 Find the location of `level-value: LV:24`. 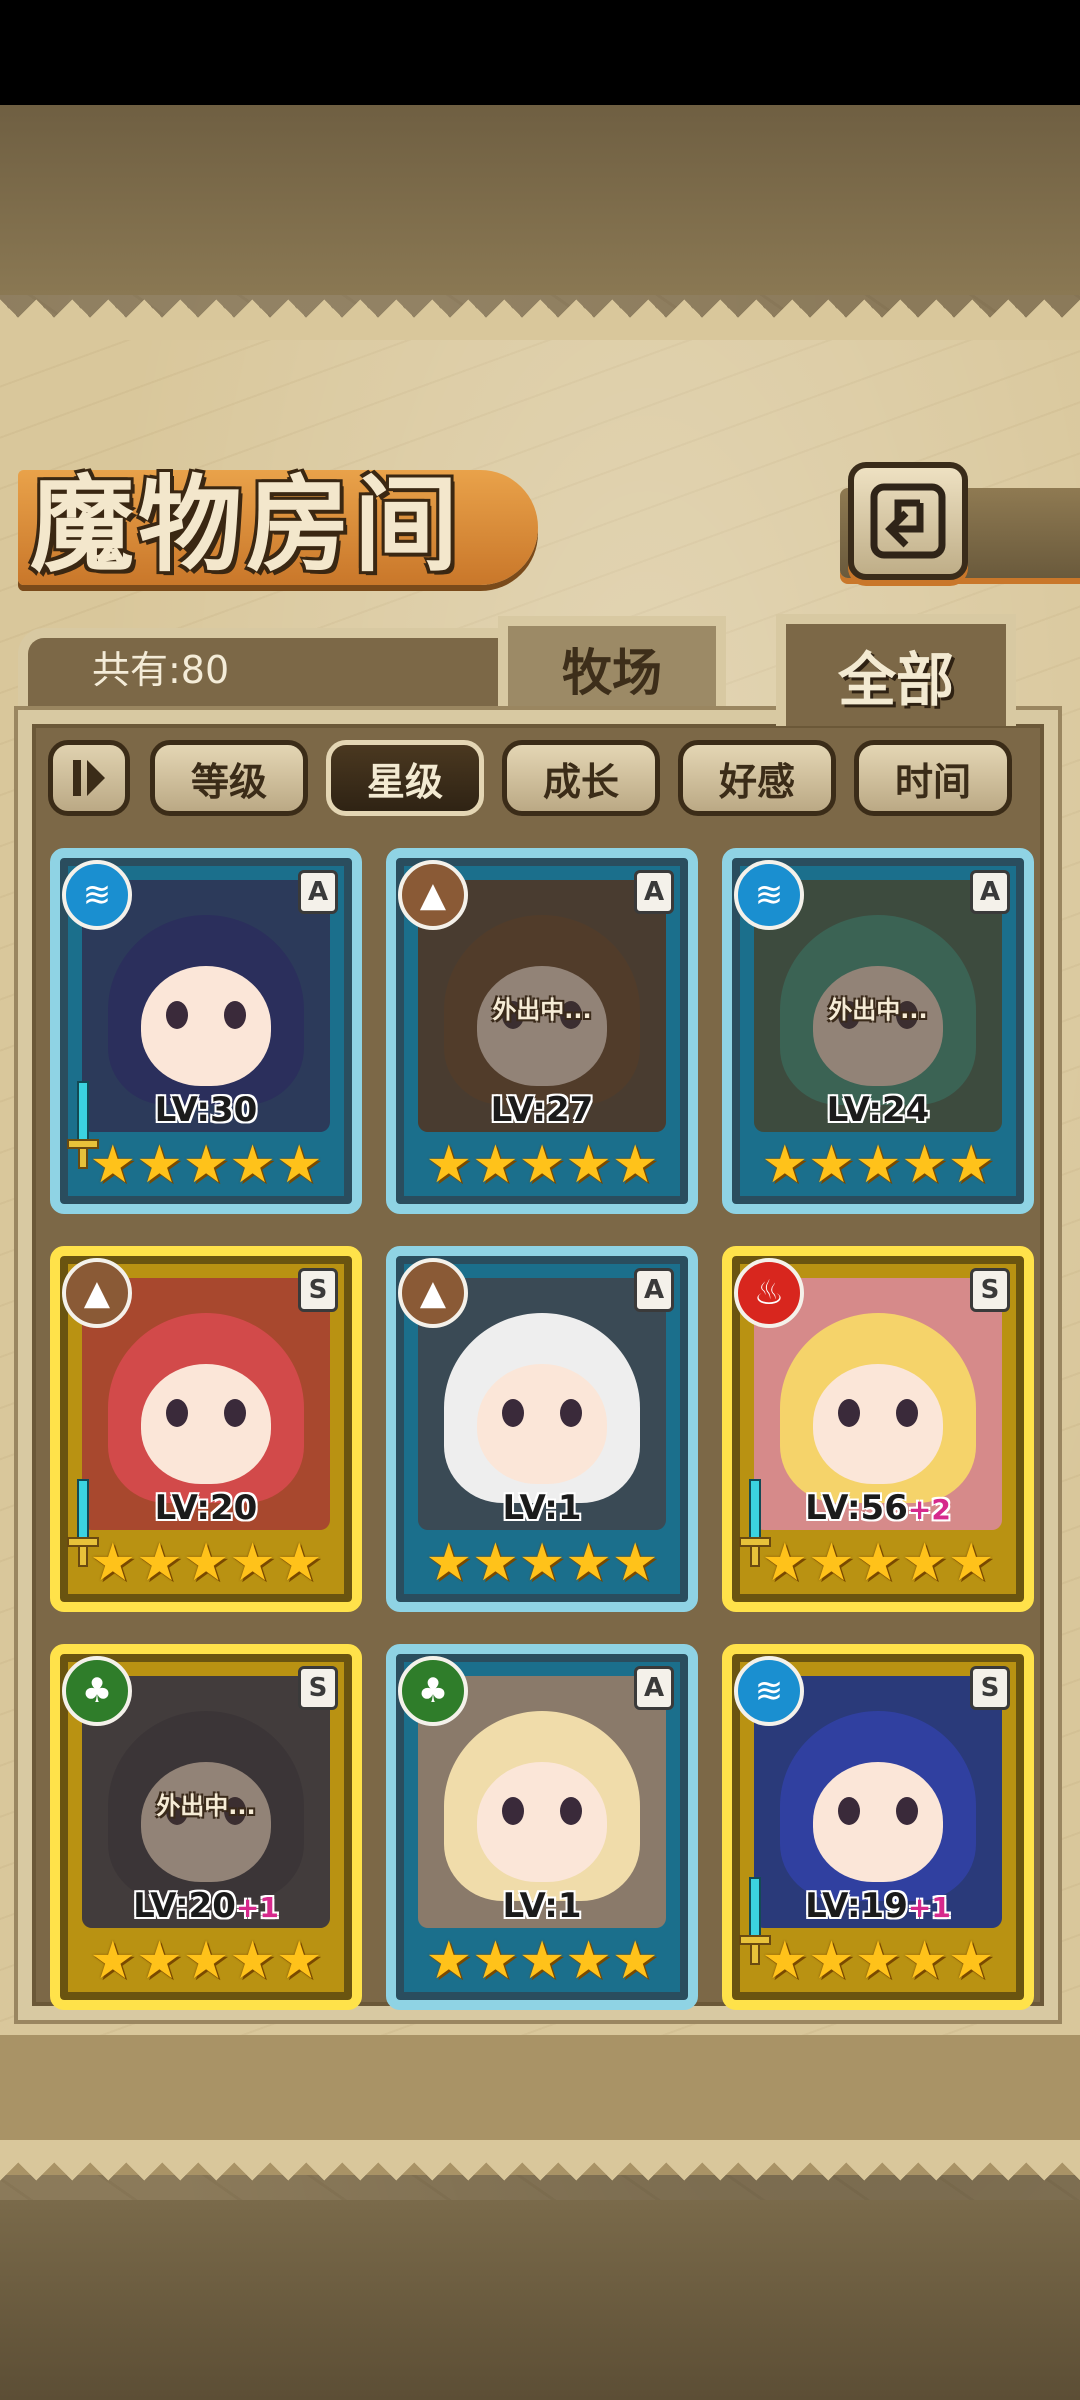

level-value: LV:24 is located at coordinates (878, 1110).